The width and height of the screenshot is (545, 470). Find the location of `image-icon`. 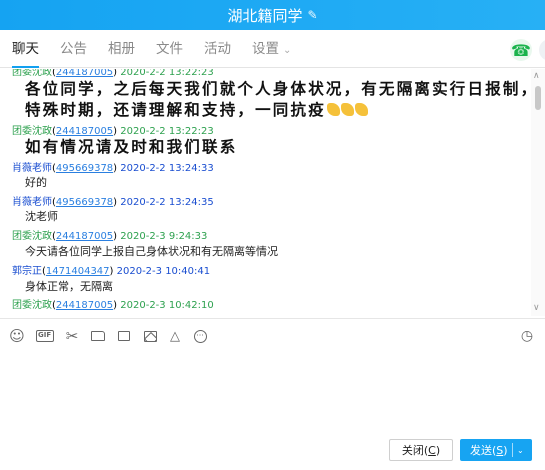

image-icon is located at coordinates (150, 336).